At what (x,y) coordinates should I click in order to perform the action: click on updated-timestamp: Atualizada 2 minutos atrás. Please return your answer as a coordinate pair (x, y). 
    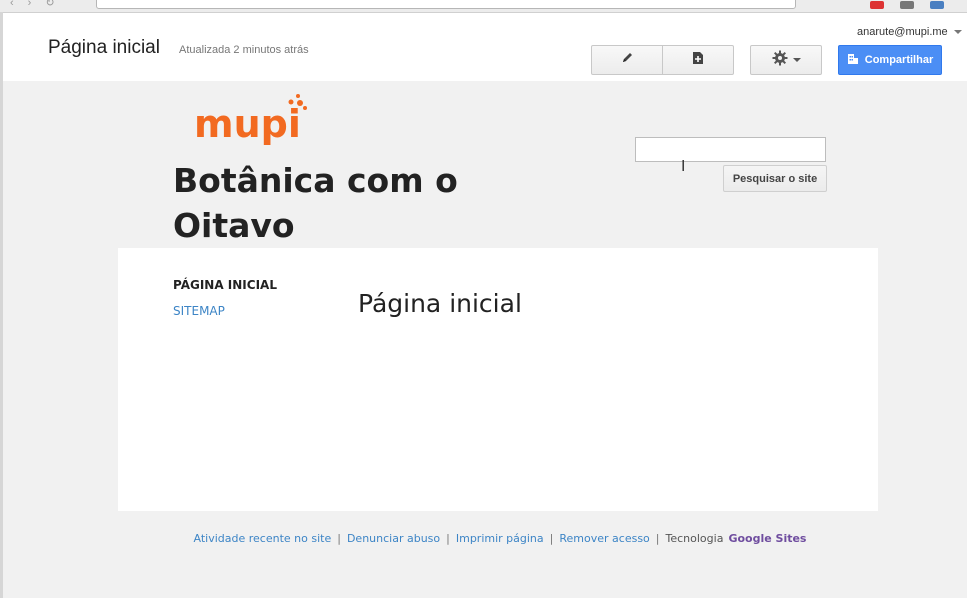
    Looking at the image, I should click on (244, 50).